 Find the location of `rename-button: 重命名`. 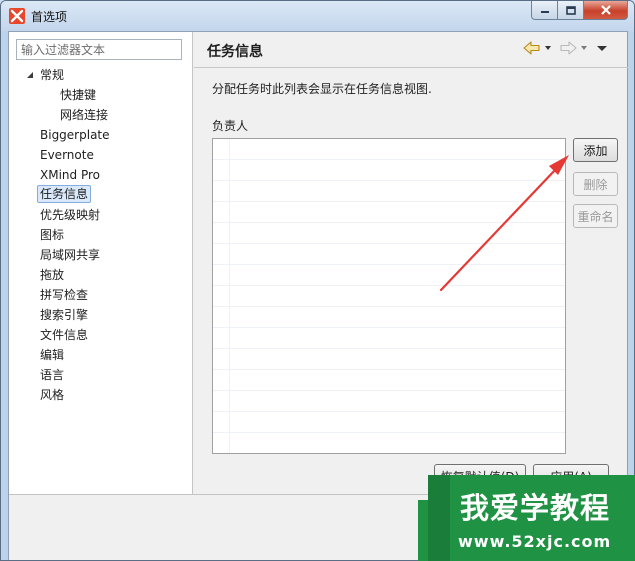

rename-button: 重命名 is located at coordinates (595, 216).